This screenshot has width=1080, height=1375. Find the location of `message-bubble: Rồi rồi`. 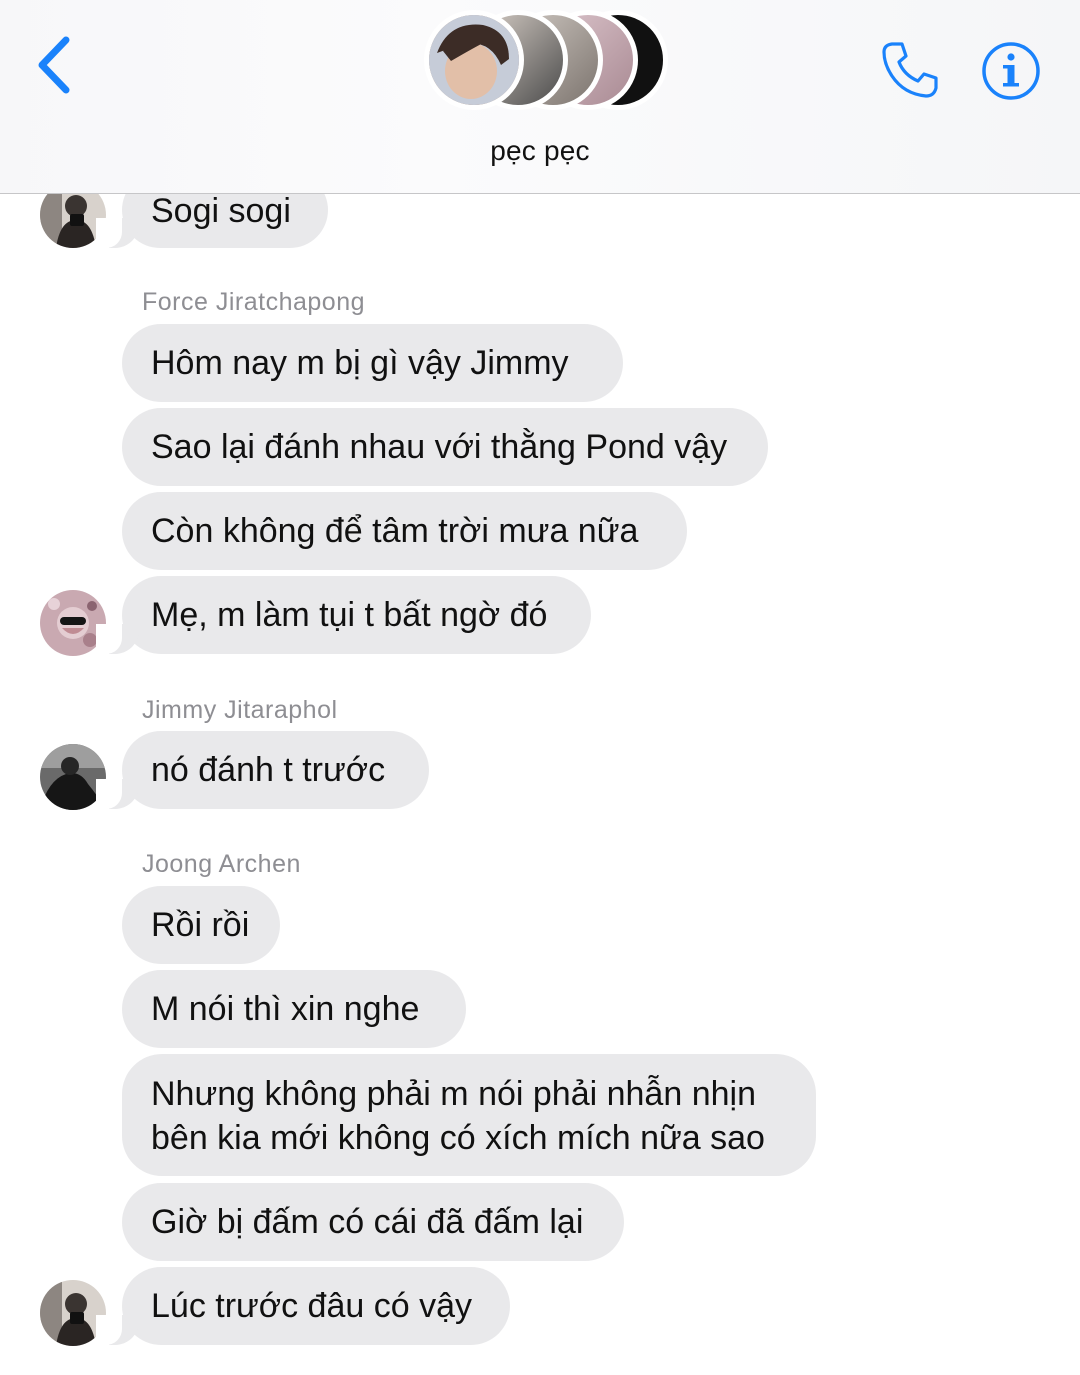

message-bubble: Rồi rồi is located at coordinates (201, 925).